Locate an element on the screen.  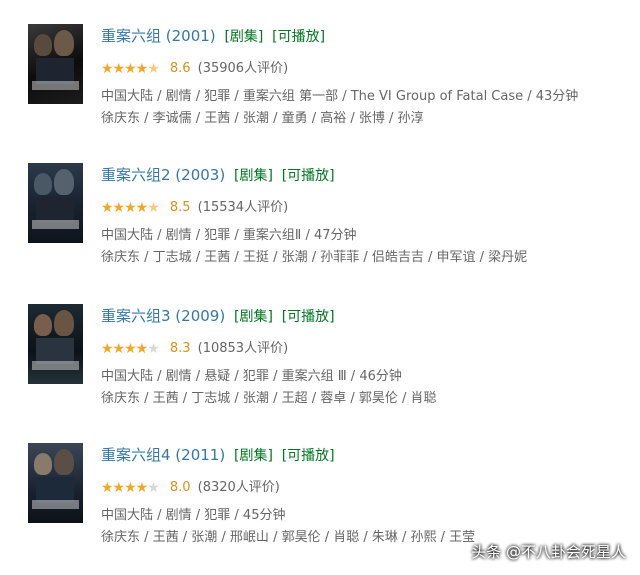
item-title-link: 重案六组2 (2003) is located at coordinates (163, 175).